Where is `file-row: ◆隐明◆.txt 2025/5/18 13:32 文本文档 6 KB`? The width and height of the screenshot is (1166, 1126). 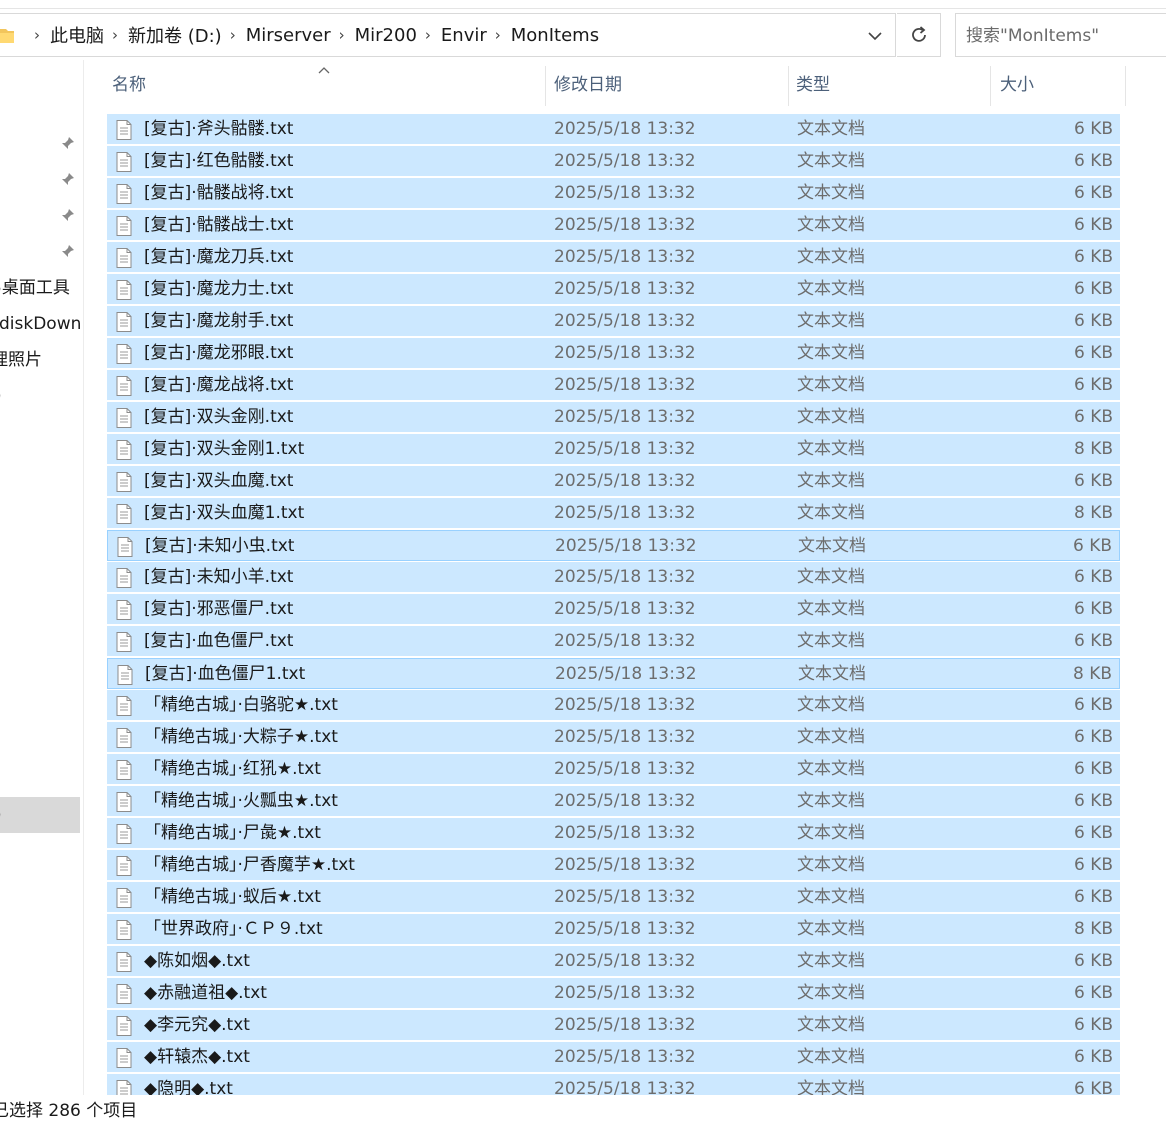 file-row: ◆隐明◆.txt 2025/5/18 13:32 文本文档 6 KB is located at coordinates (613, 1084).